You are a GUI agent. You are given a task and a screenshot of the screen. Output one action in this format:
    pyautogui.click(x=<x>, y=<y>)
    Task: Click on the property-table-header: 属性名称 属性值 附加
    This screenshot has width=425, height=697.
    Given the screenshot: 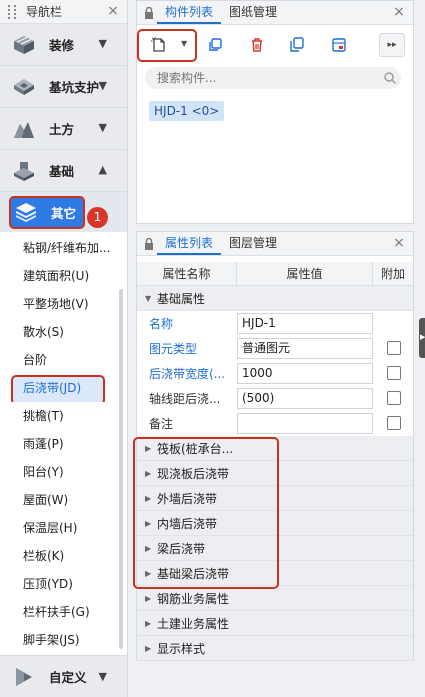 What is the action you would take?
    pyautogui.click(x=275, y=274)
    